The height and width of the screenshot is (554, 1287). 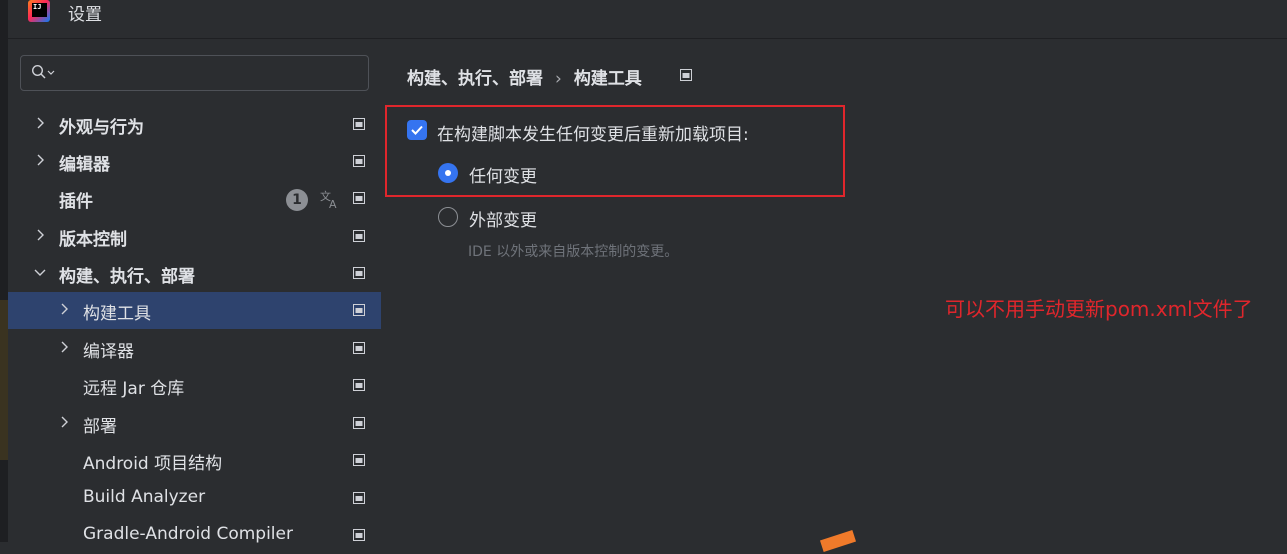 What do you see at coordinates (573, 252) in the screenshot?
I see `external-changes-hint: IDE 以外或来自版本控制的变更。` at bounding box center [573, 252].